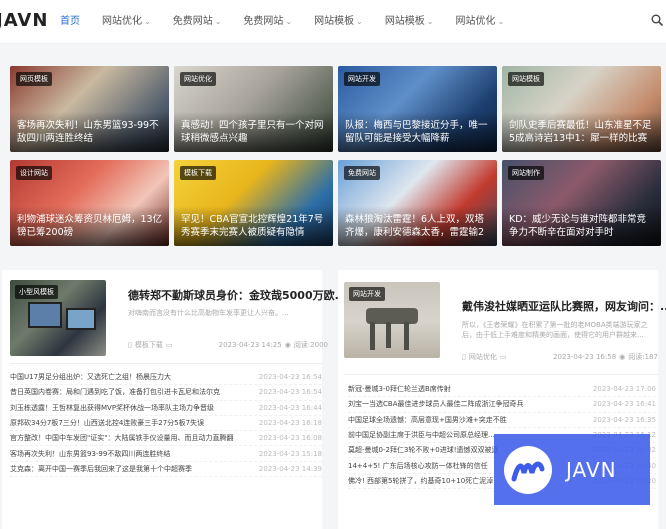 Image resolution: width=666 pixels, height=529 pixels. I want to click on left-feature-views: 阅读:2000, so click(310, 345).